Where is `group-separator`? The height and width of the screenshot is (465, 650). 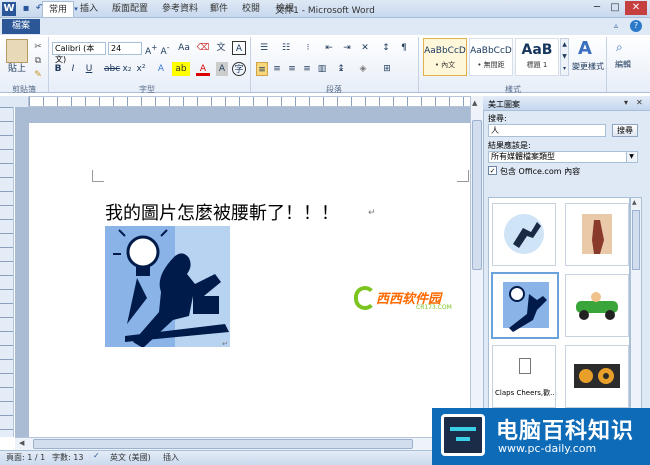
group-separator is located at coordinates (418, 64).